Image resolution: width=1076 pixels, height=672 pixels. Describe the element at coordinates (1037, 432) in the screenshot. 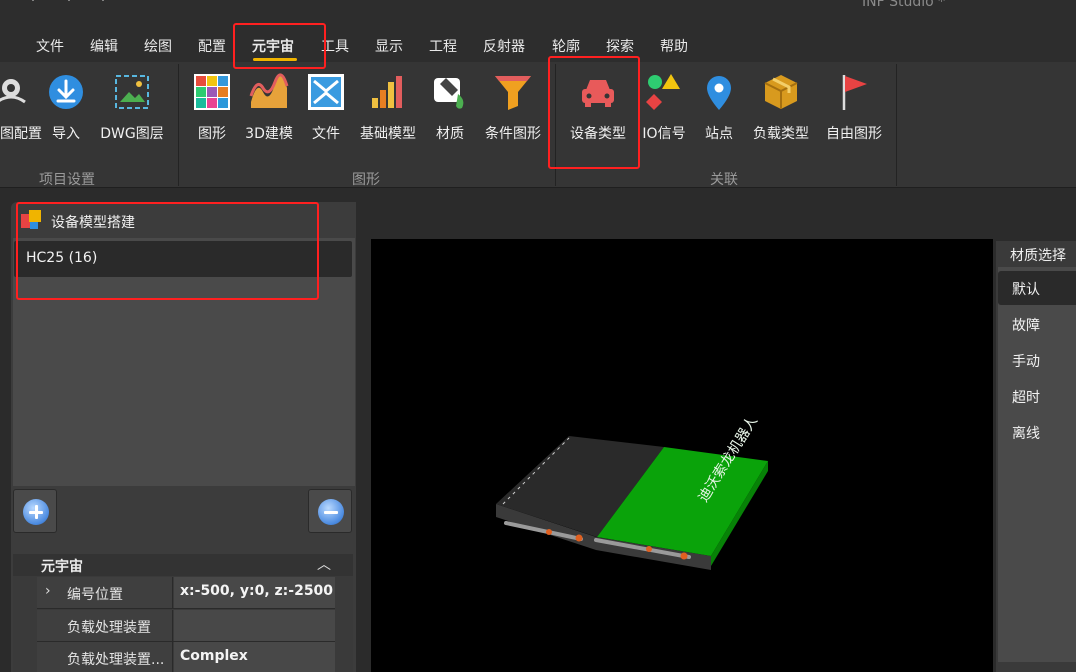

I see `material-item-offline: 离线` at that location.